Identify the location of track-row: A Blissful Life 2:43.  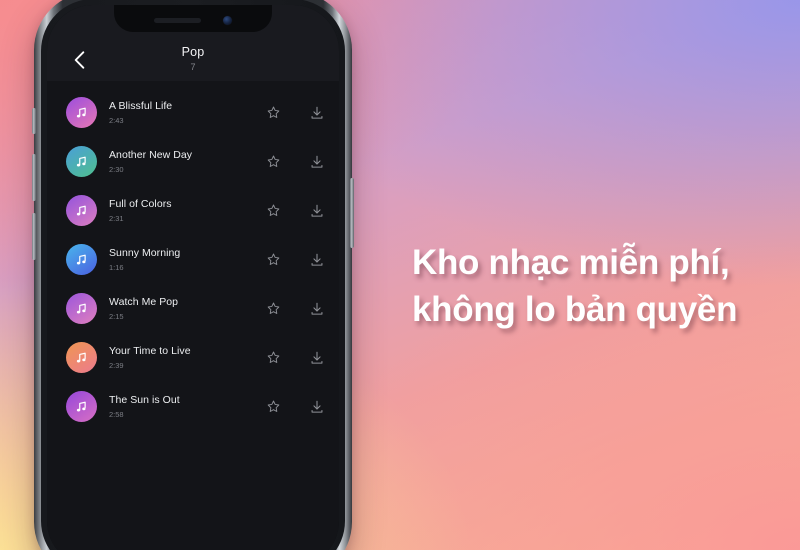
(193, 112).